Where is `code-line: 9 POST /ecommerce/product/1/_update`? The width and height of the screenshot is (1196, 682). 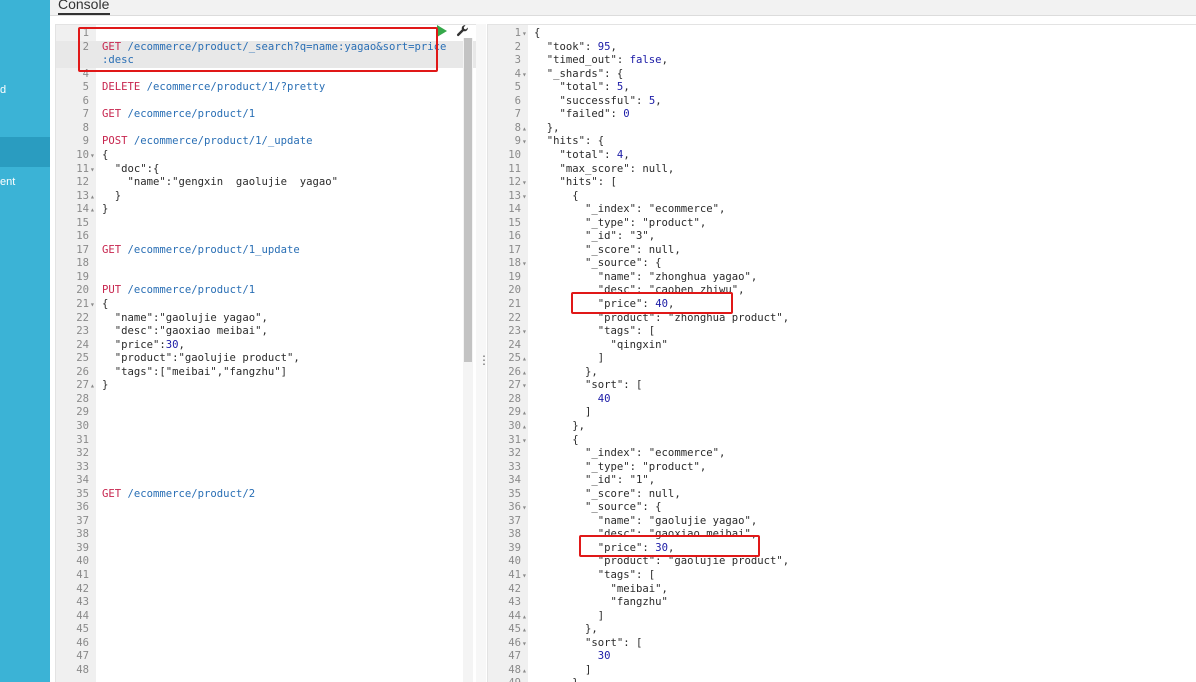 code-line: 9 POST /ecommerce/product/1/_update is located at coordinates (266, 142).